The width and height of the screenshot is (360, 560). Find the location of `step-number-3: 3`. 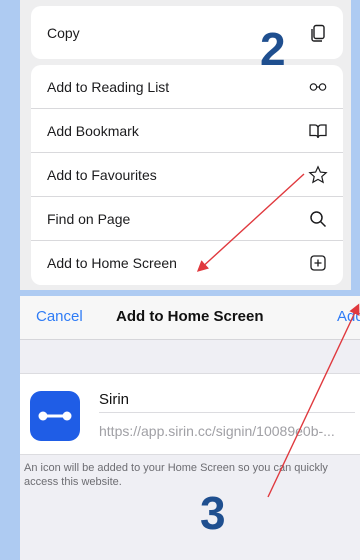

step-number-3: 3 is located at coordinates (213, 513).